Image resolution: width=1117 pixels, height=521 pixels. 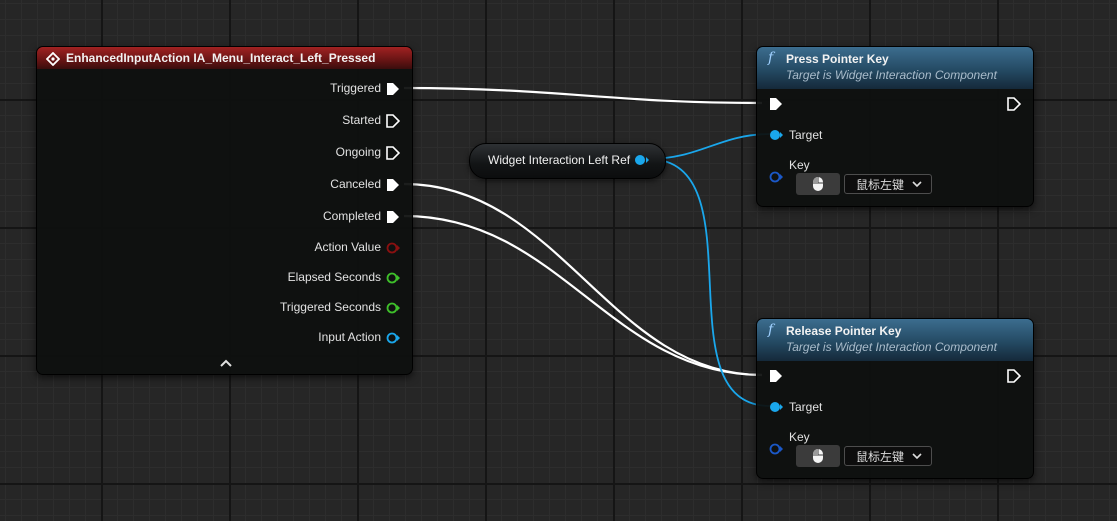 What do you see at coordinates (393, 248) in the screenshot?
I see `output-pin-action-value` at bounding box center [393, 248].